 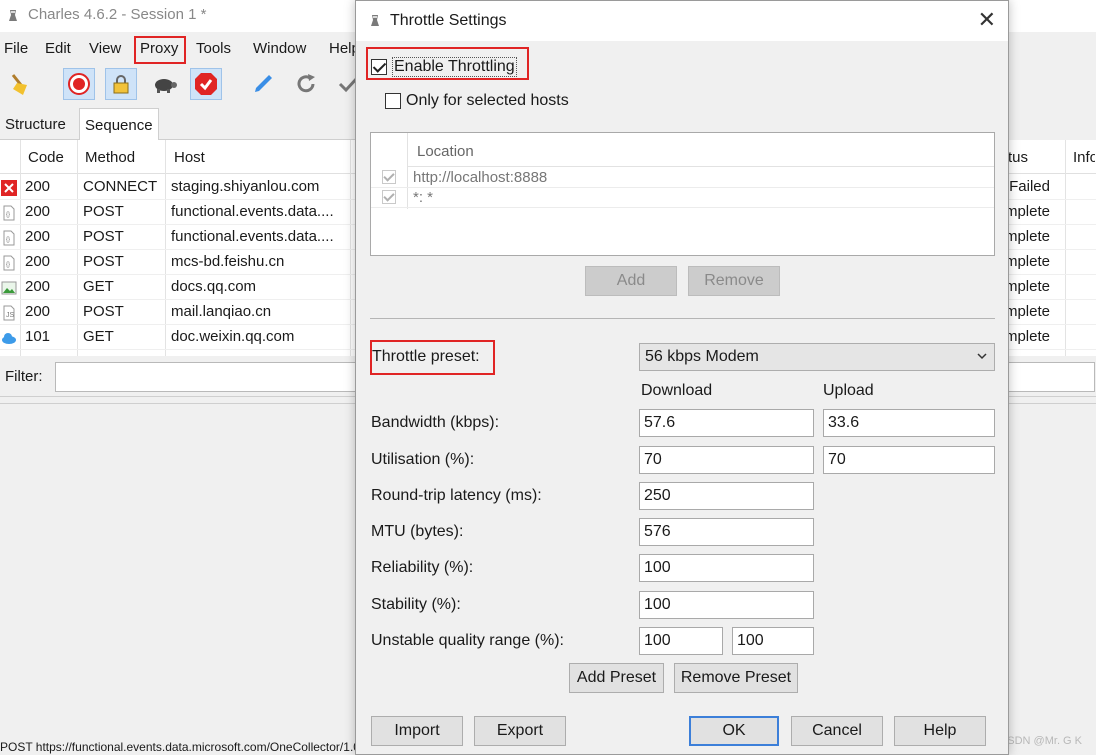 What do you see at coordinates (987, 20) in the screenshot?
I see `close-icon: ✕` at bounding box center [987, 20].